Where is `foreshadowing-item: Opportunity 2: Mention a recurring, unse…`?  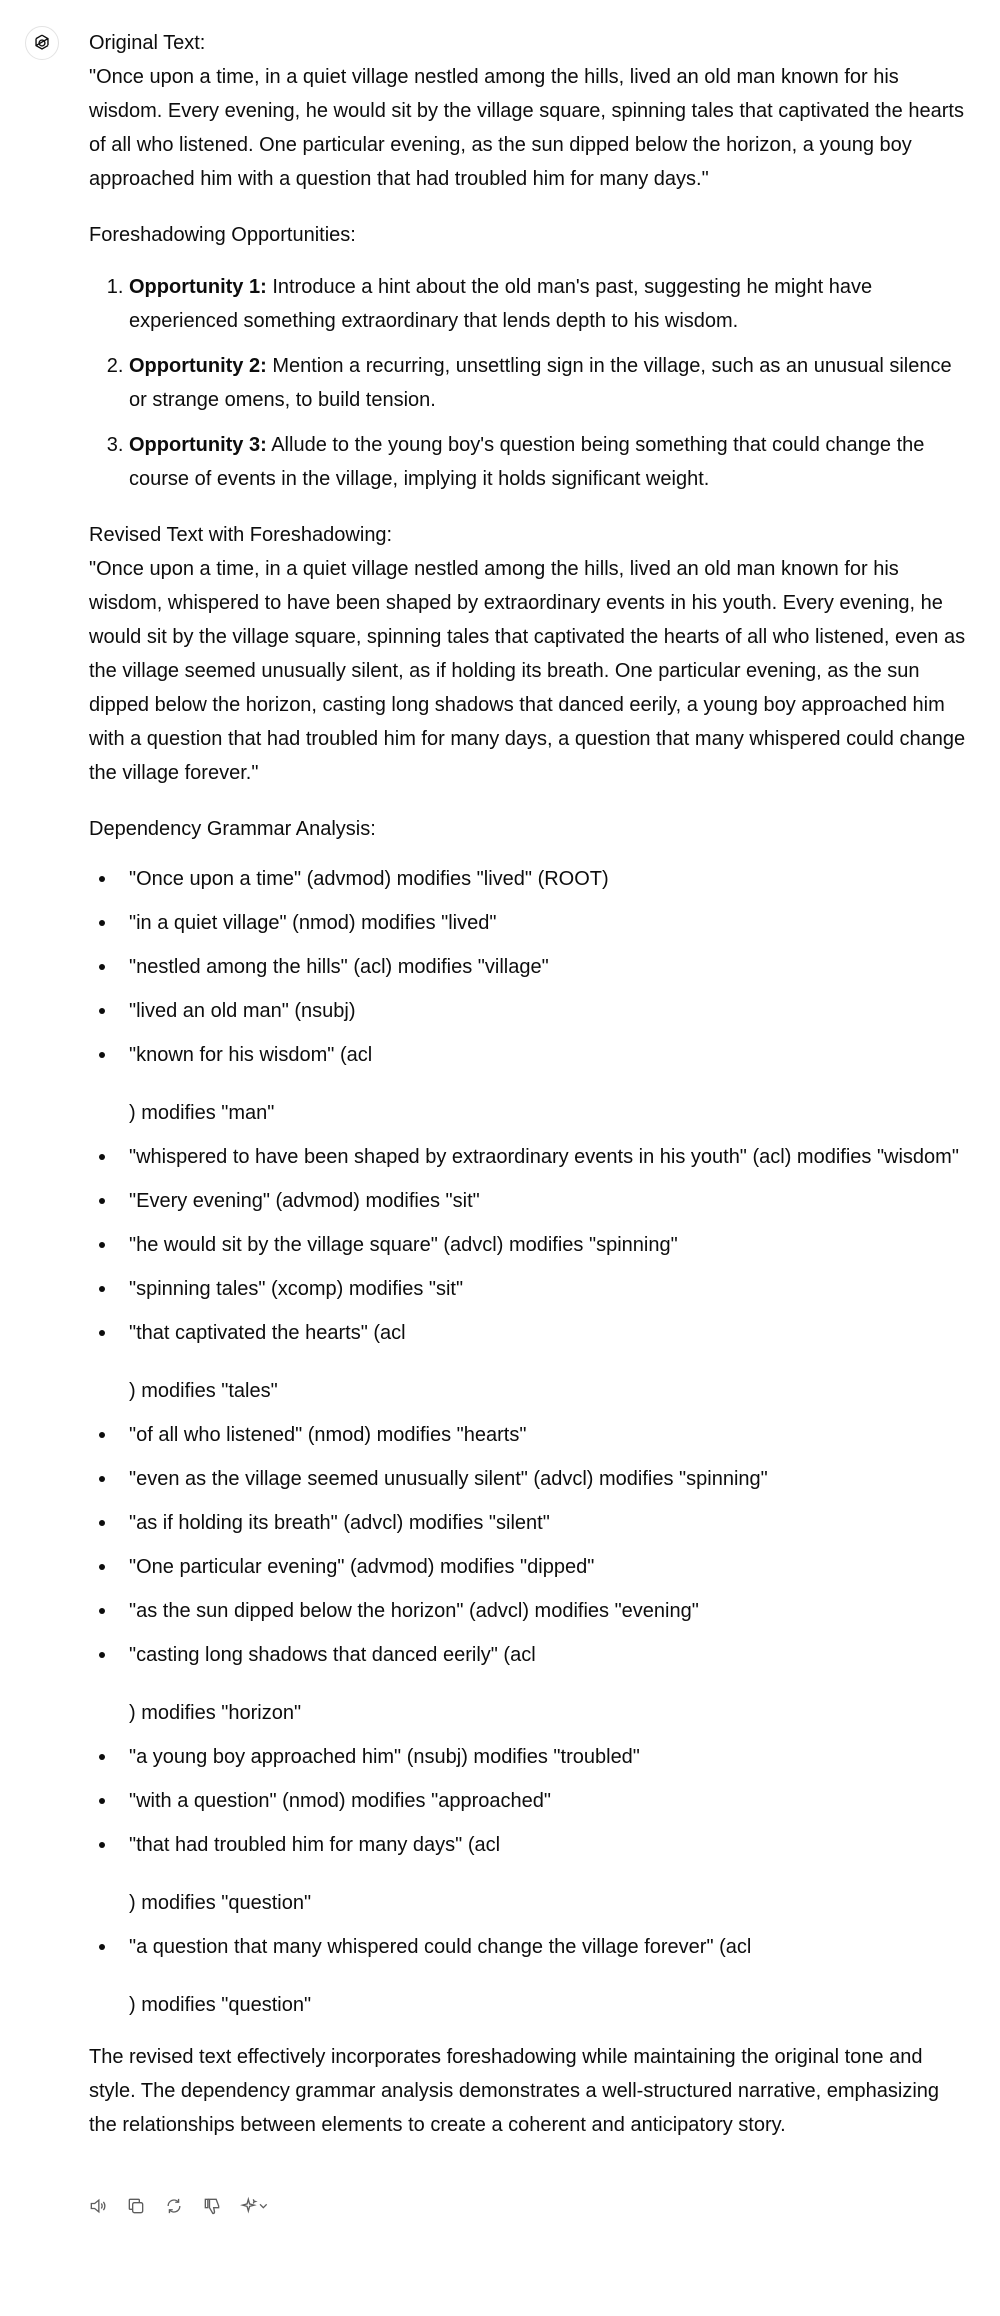
foreshadowing-item: Opportunity 2: Mention a recurring, unse… is located at coordinates (549, 383).